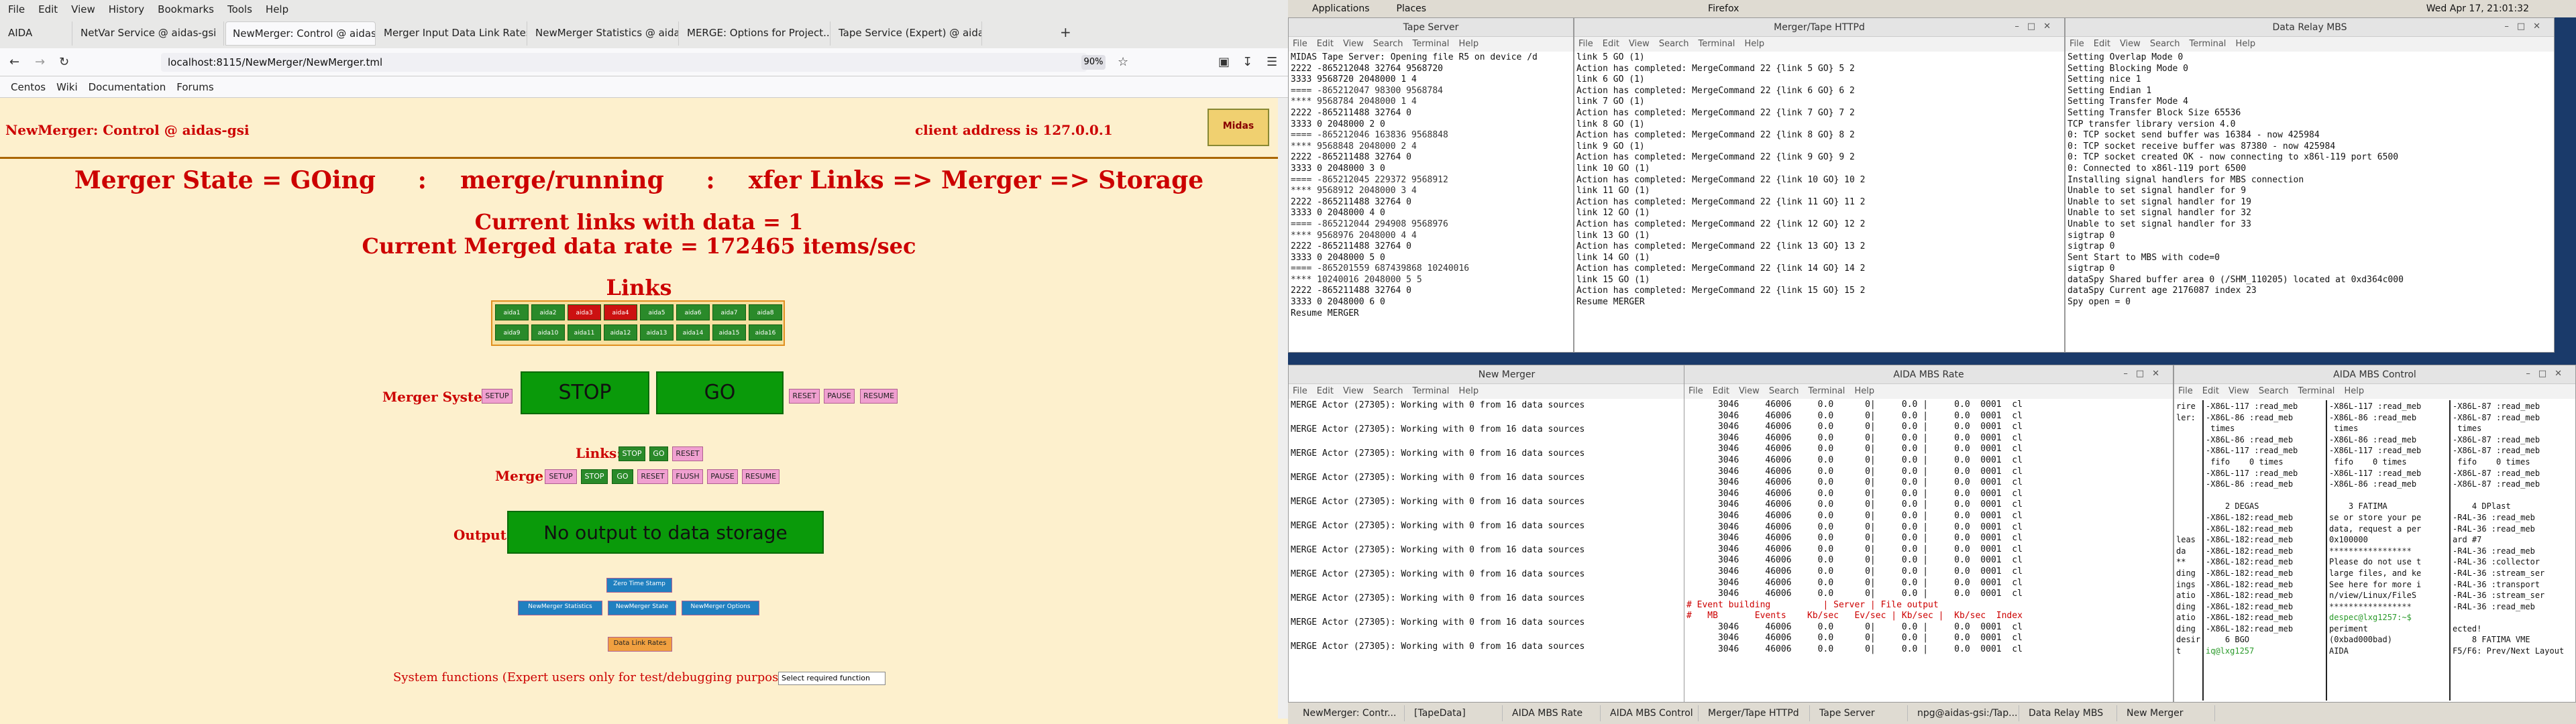  What do you see at coordinates (1456, 713) in the screenshot?
I see `taskbar-item: [TapeData]` at bounding box center [1456, 713].